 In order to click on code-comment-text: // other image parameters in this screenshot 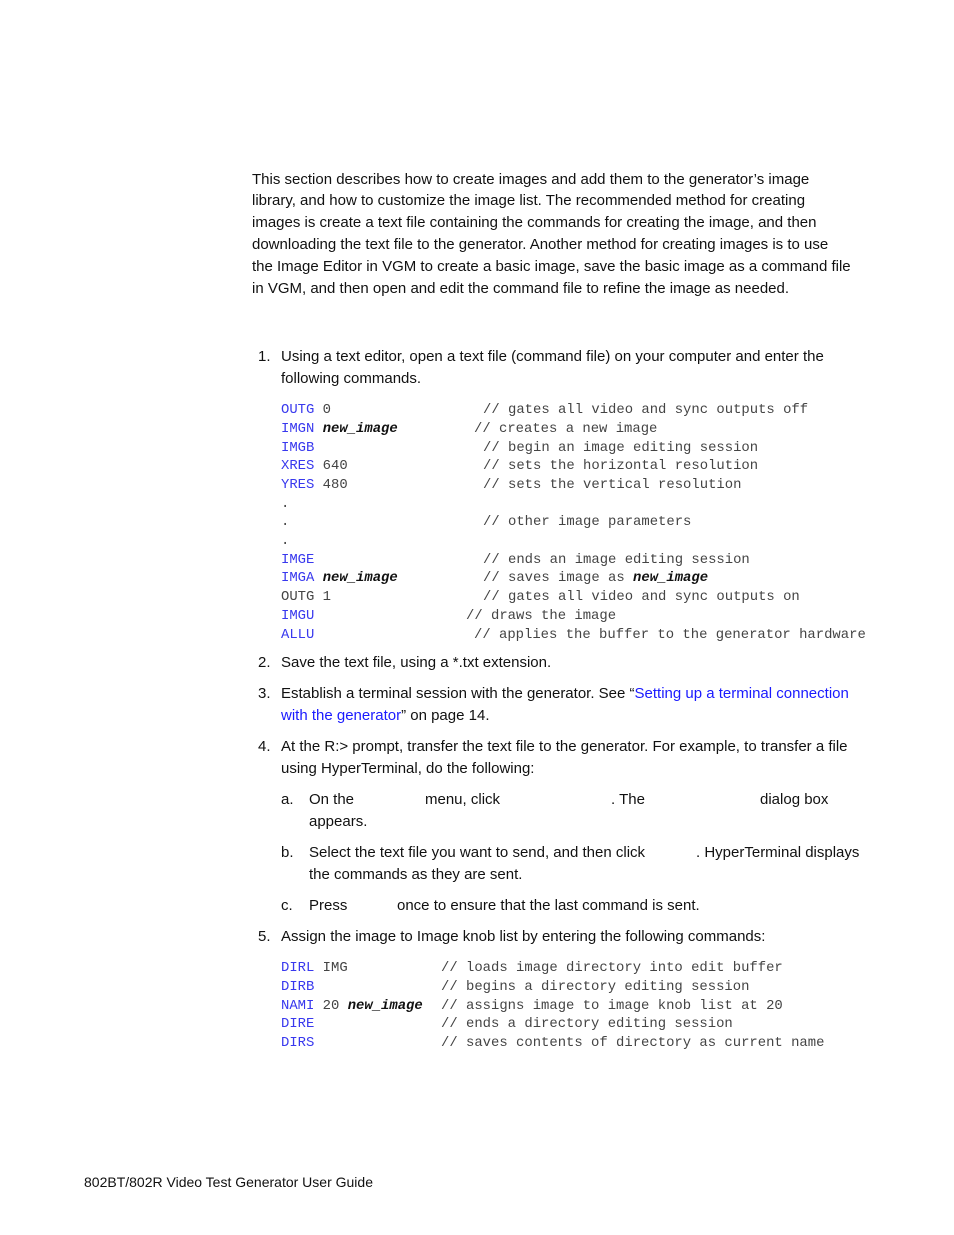, I will do `click(587, 522)`.